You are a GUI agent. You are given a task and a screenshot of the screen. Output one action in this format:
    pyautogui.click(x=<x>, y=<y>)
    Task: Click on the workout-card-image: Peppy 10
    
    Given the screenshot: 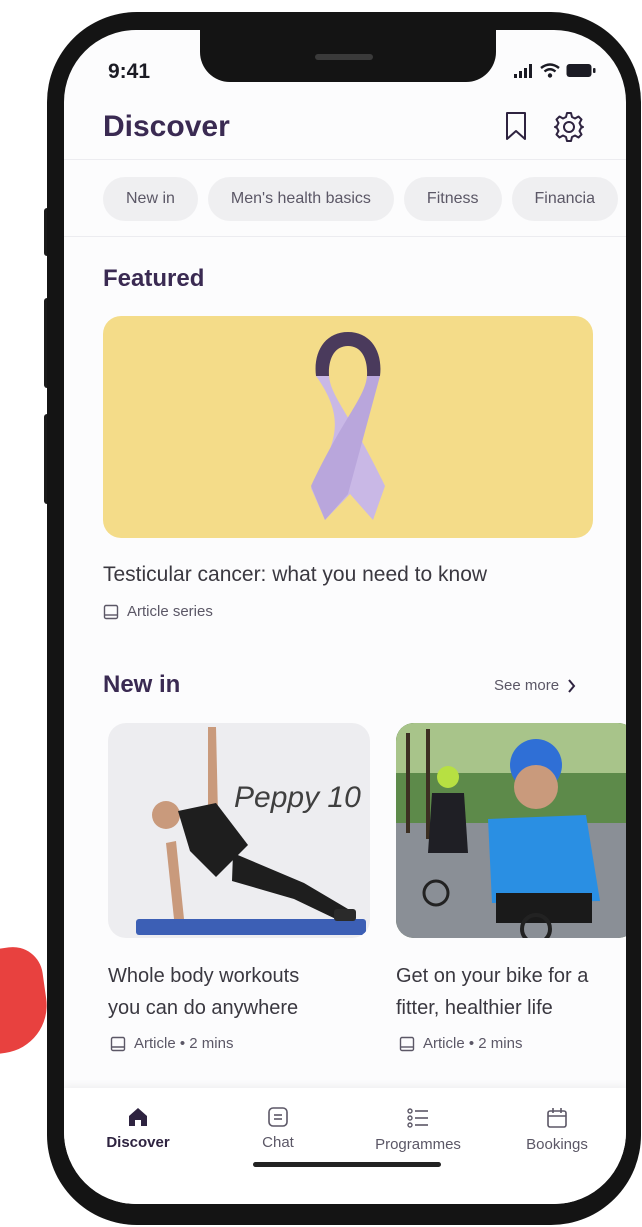 What is the action you would take?
    pyautogui.click(x=239, y=830)
    